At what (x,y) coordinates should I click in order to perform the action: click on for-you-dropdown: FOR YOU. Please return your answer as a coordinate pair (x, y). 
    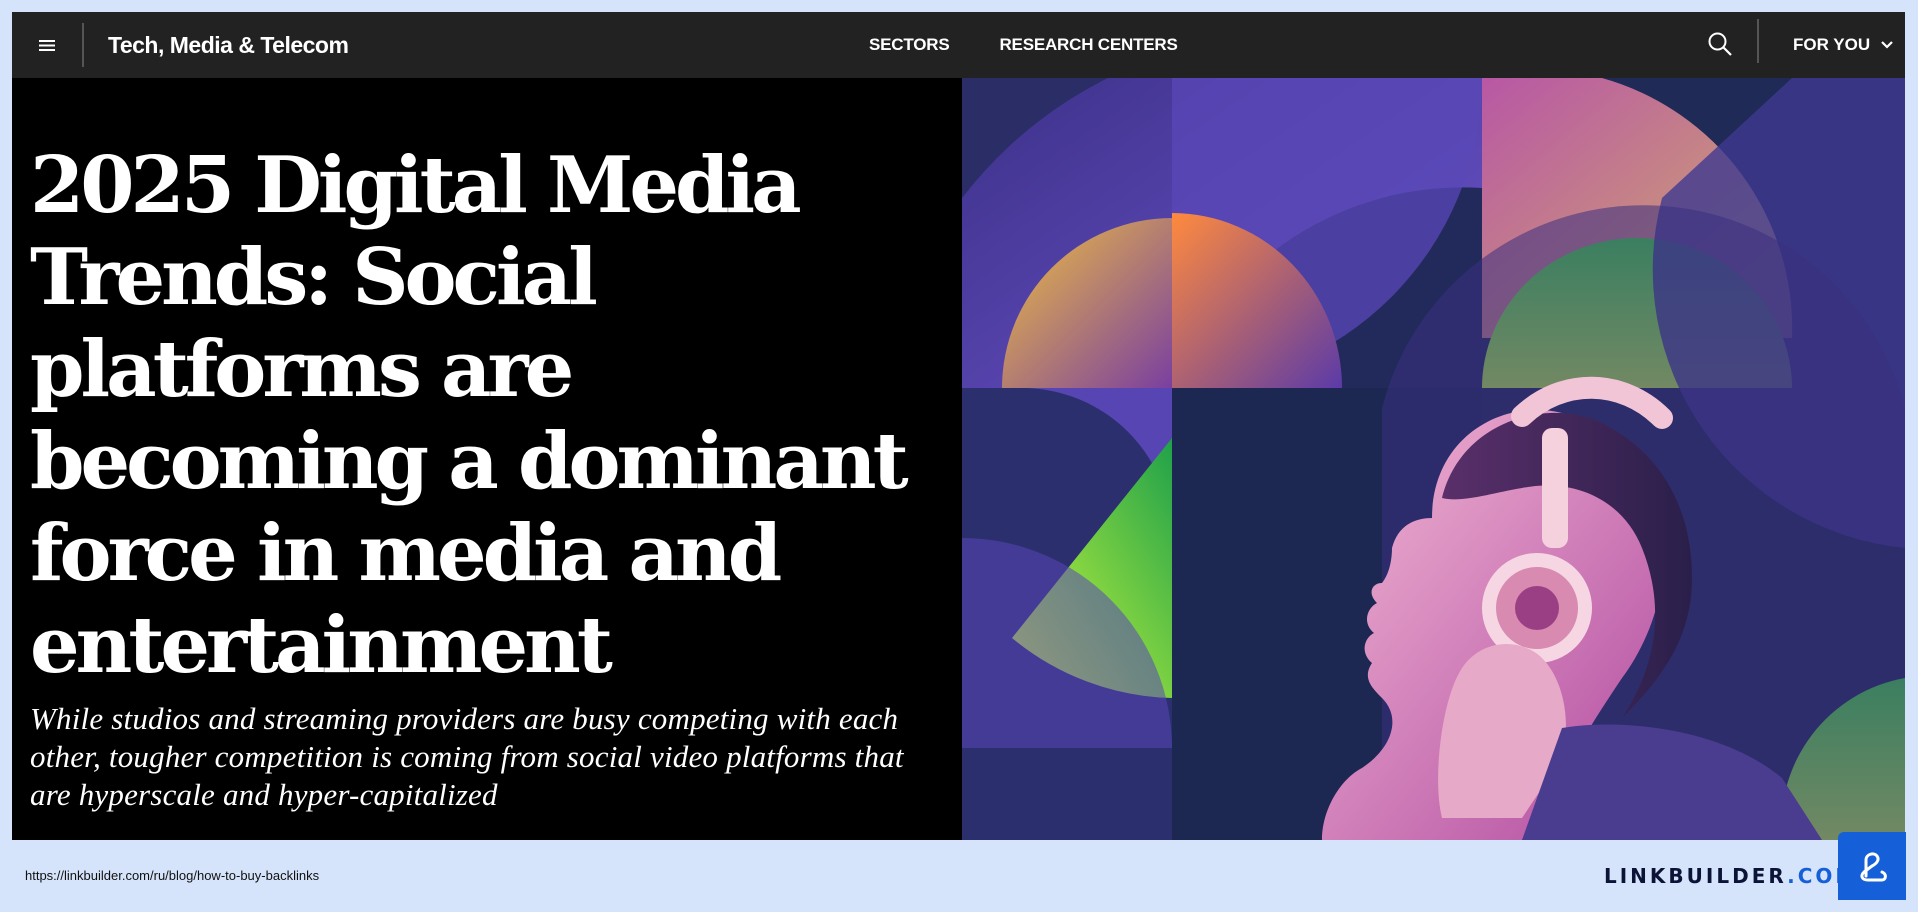
    Looking at the image, I should click on (1843, 45).